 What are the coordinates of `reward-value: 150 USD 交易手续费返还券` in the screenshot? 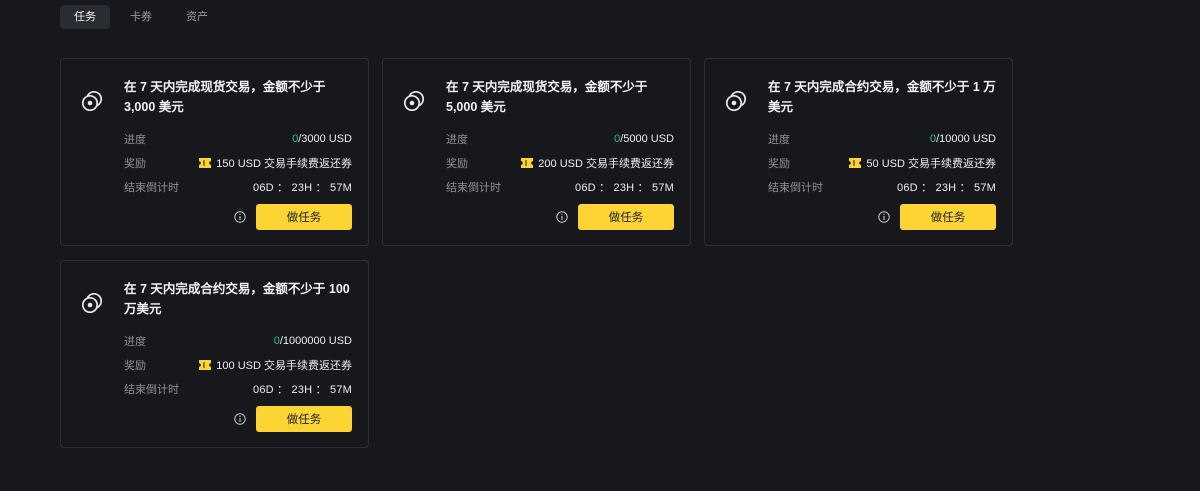 It's located at (275, 163).